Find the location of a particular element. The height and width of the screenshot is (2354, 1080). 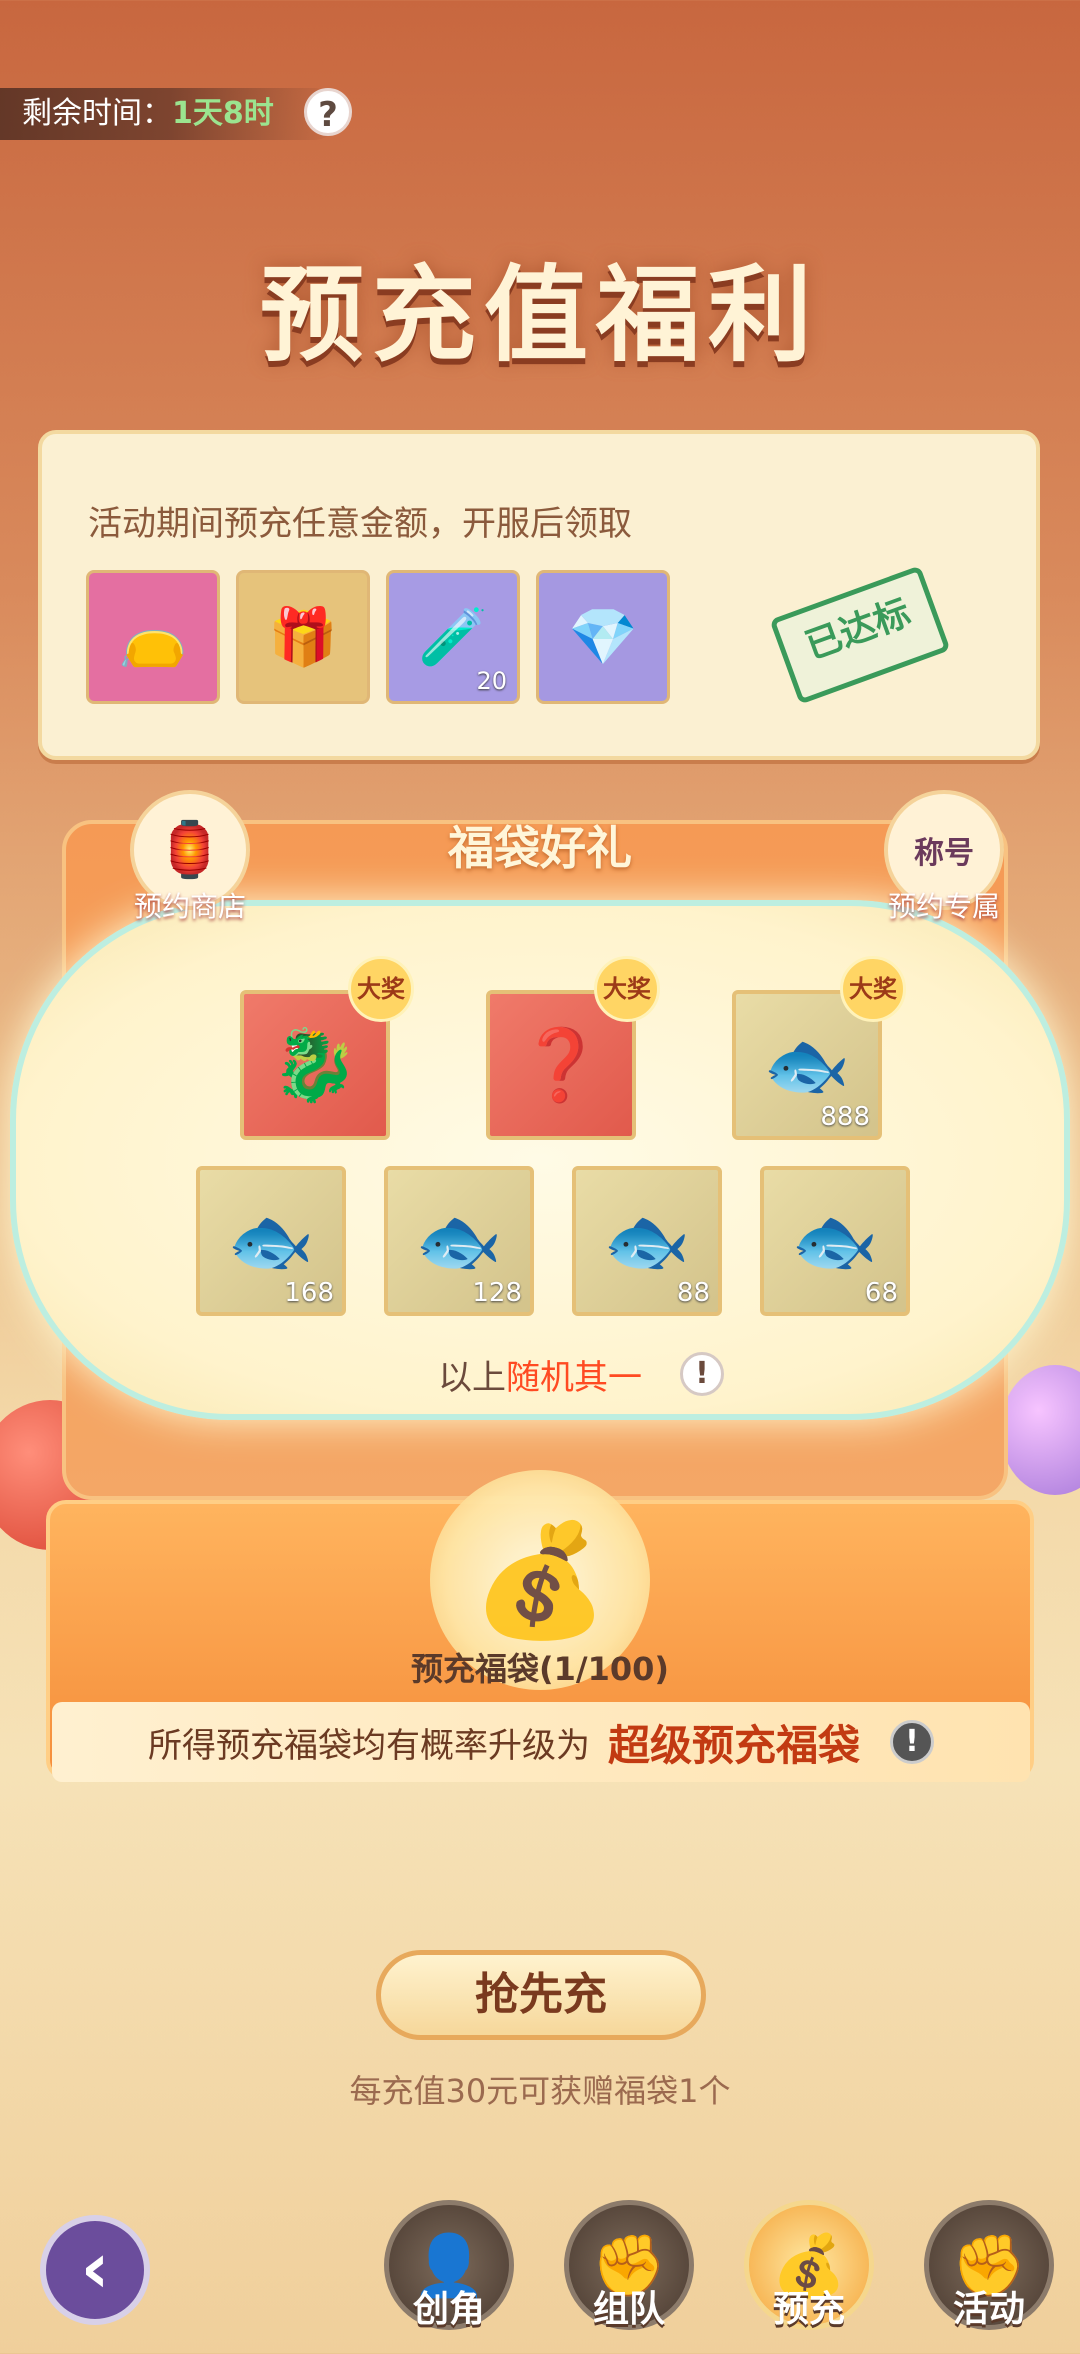

bag-progress-label: 预充福袋(1/100) is located at coordinates (539, 1669).